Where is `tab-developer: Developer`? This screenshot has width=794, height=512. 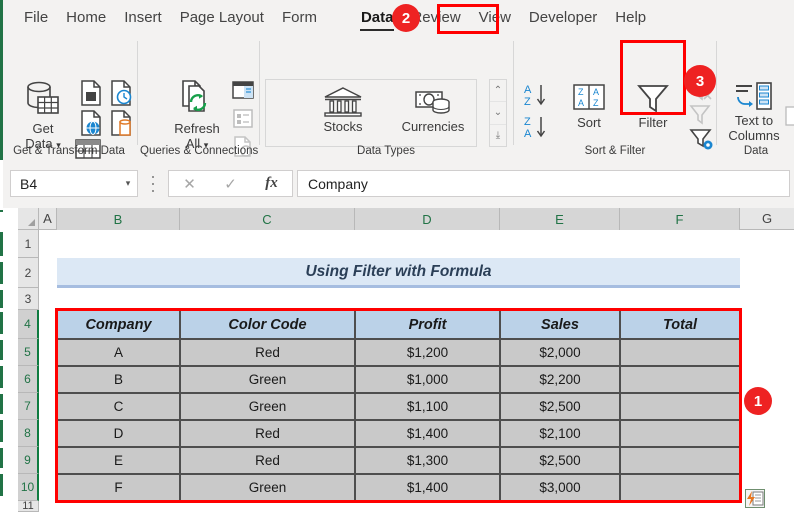
tab-developer: Developer is located at coordinates (563, 17).